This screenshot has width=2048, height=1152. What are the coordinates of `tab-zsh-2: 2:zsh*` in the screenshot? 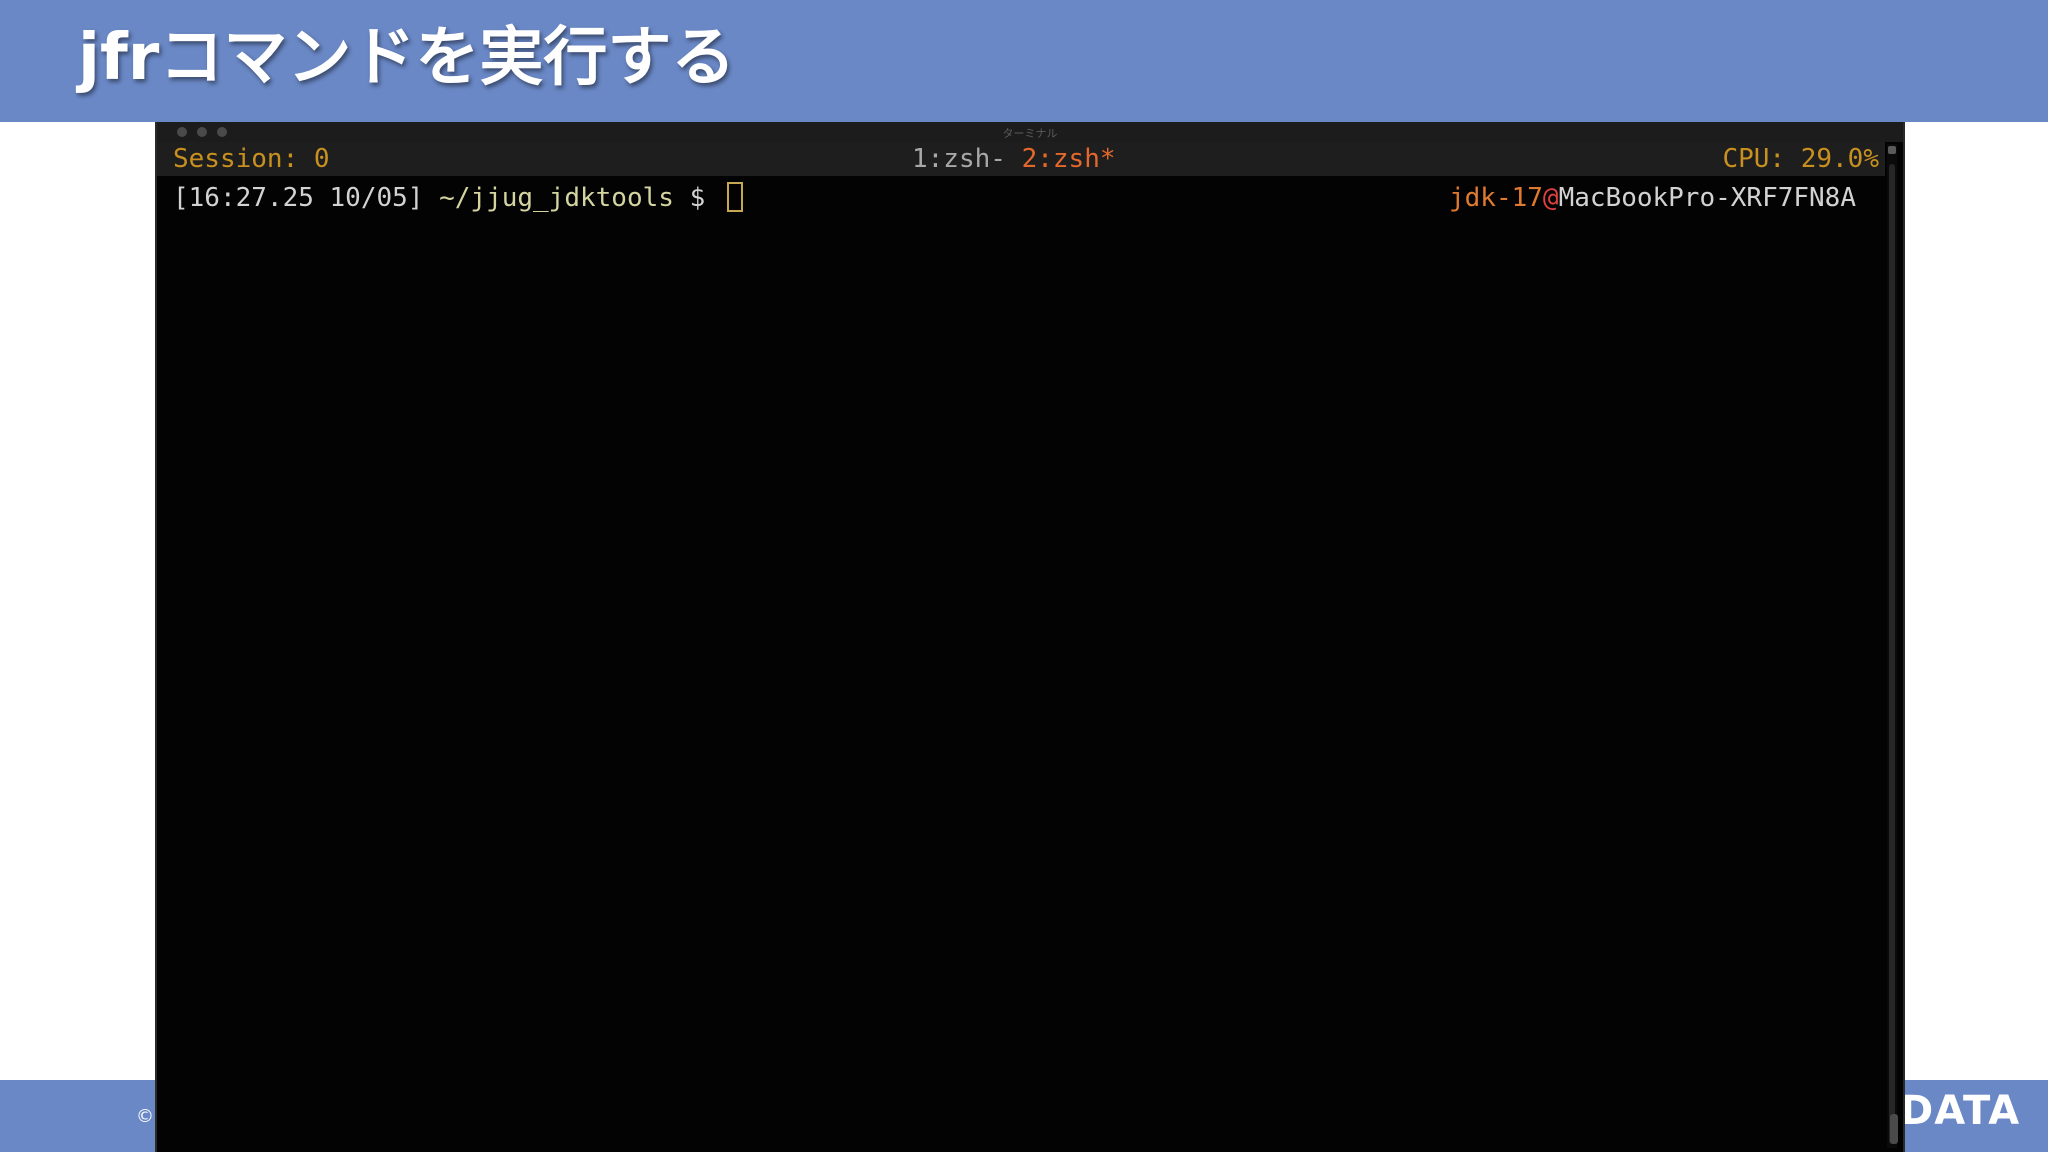 It's located at (1069, 159).